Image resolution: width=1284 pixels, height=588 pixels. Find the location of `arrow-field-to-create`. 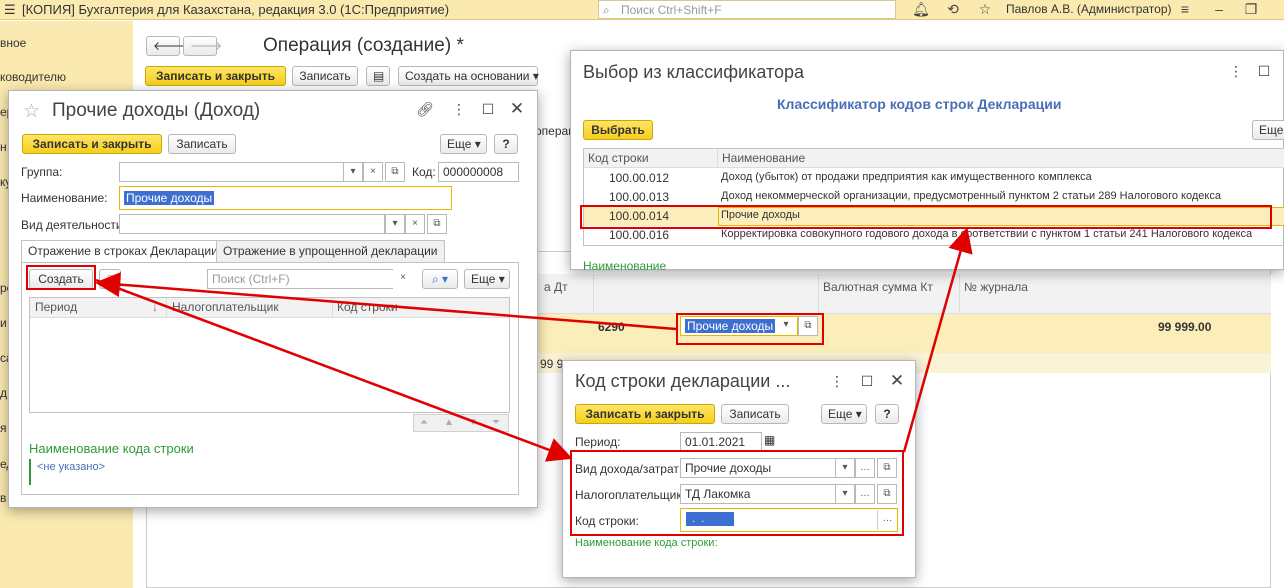

arrow-field-to-create is located at coordinates (386, 301).